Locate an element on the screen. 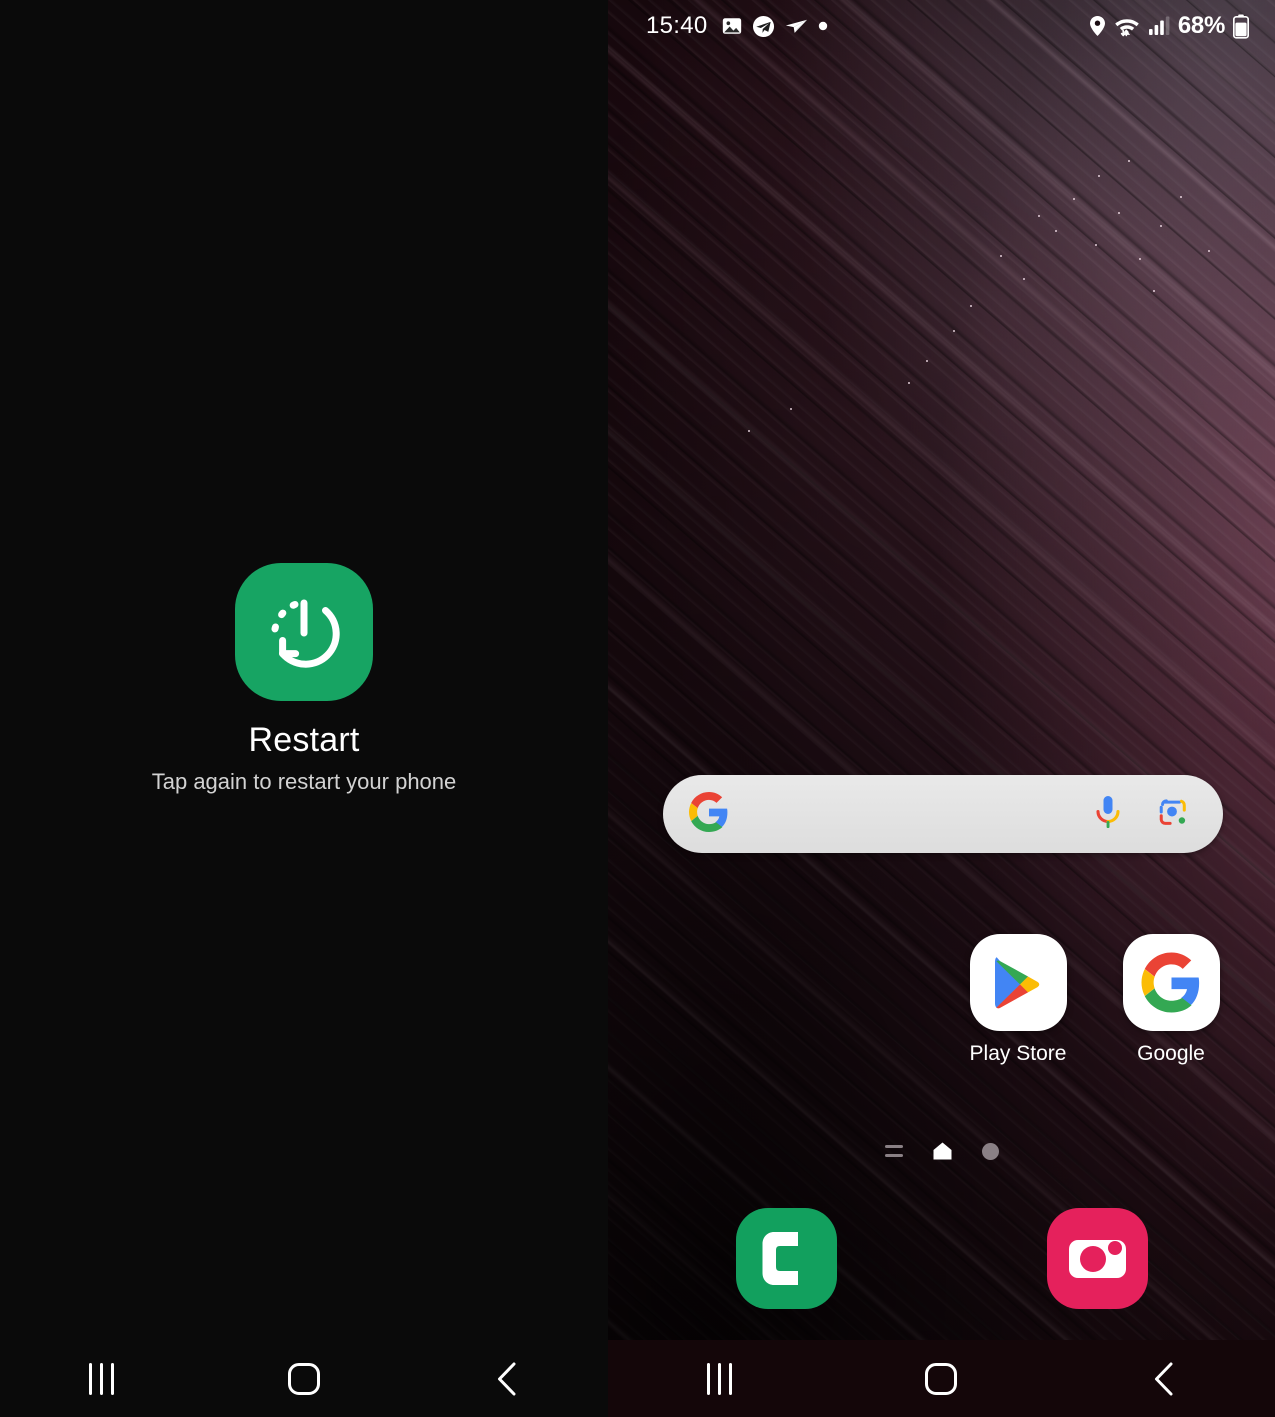 Image resolution: width=1275 pixels, height=1417 pixels. dock-camera is located at coordinates (1097, 1258).